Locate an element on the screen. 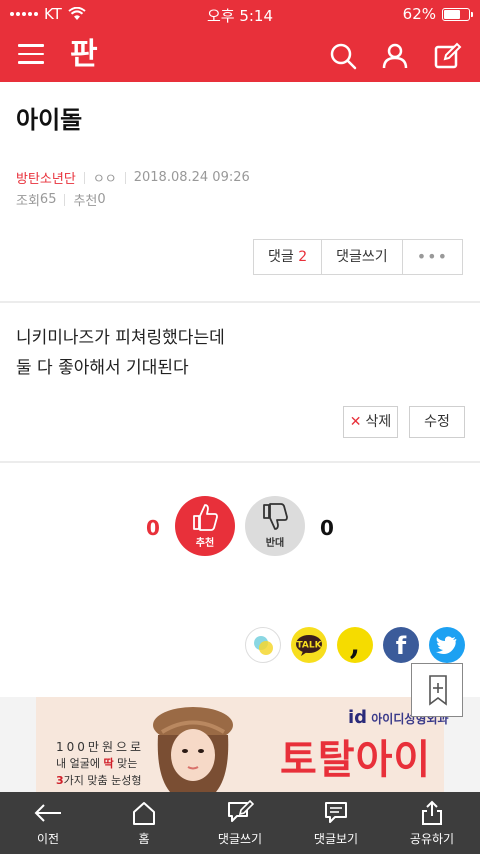 This screenshot has width=480, height=854. post-author: 방탄소년단 is located at coordinates (46, 177).